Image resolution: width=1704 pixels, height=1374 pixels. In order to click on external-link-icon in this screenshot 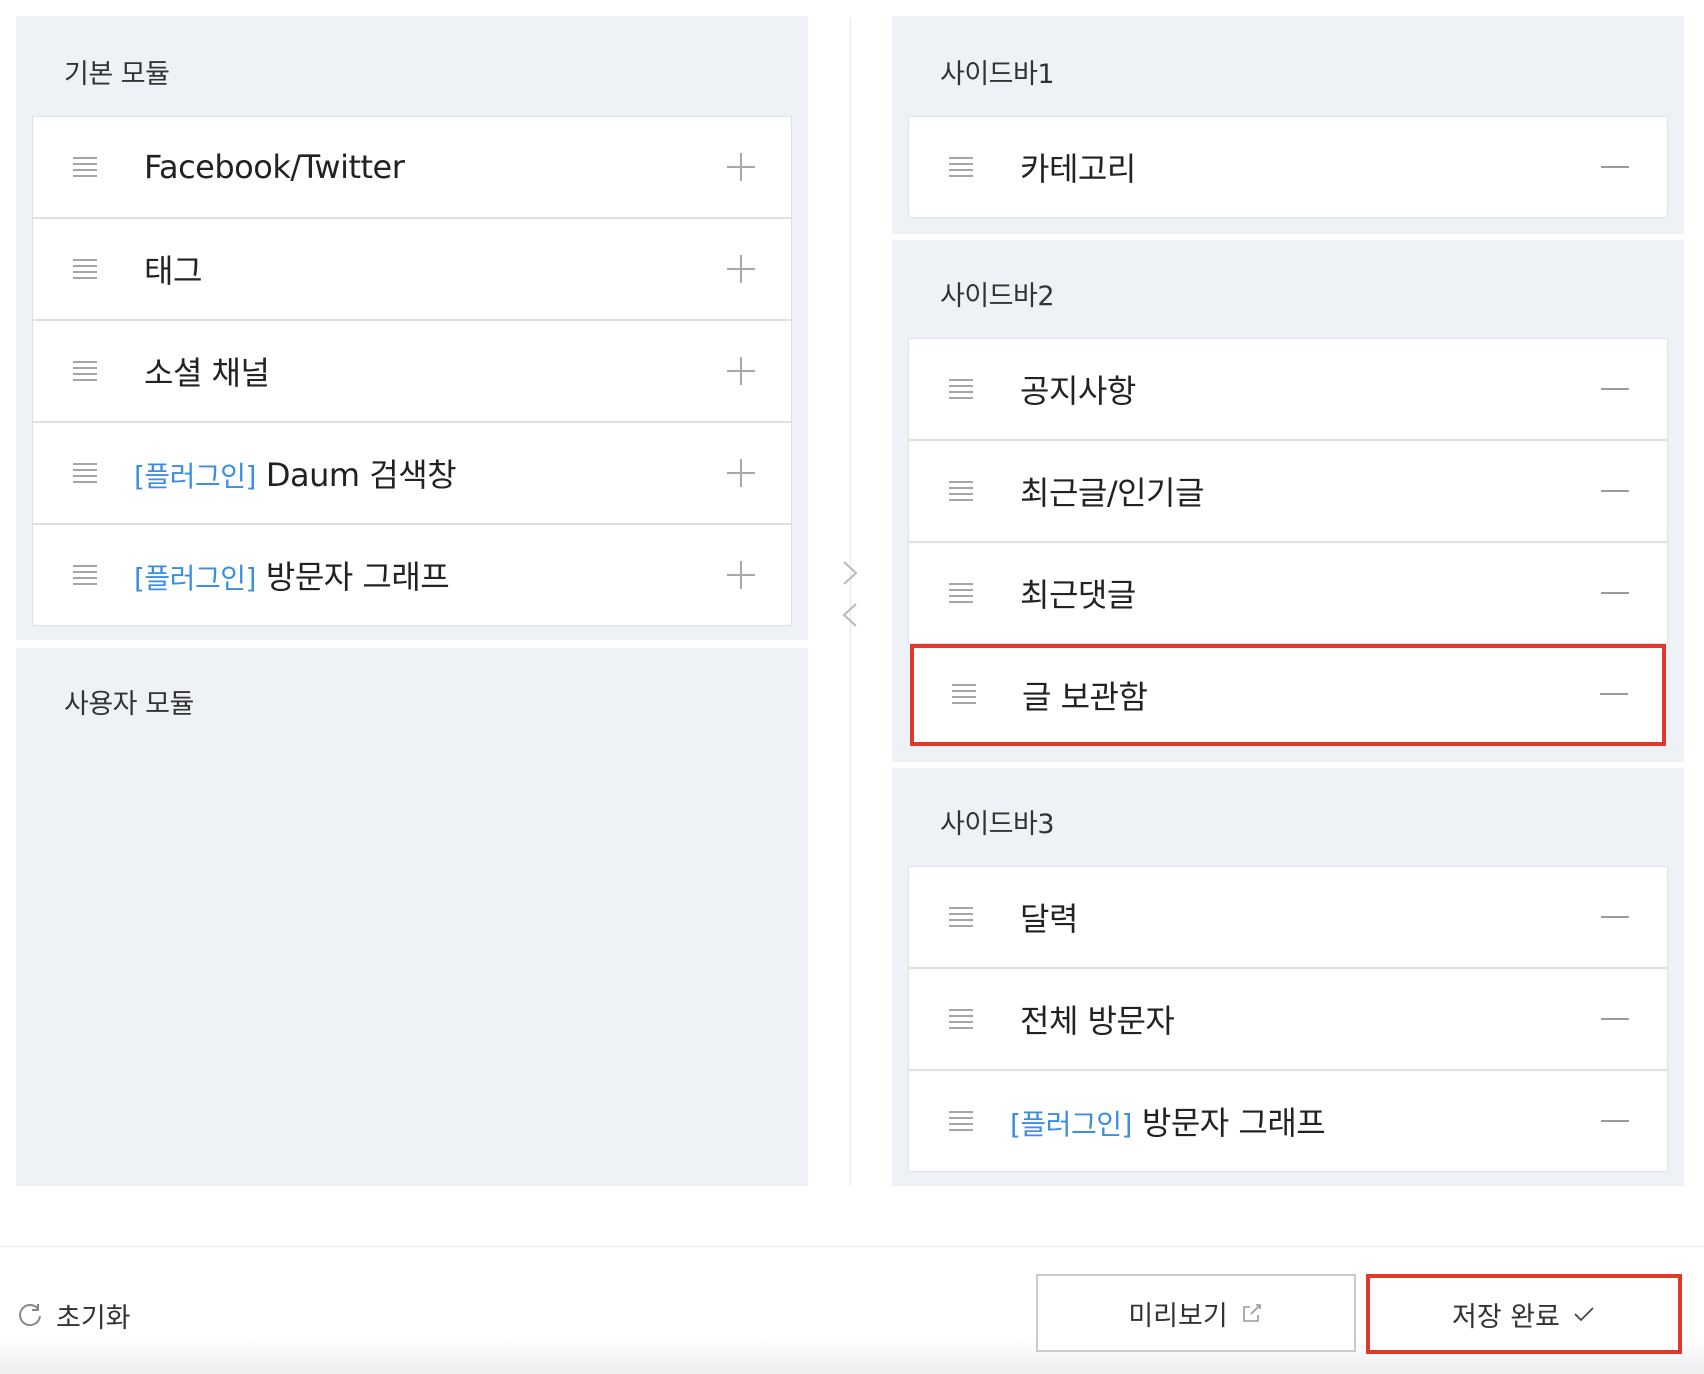, I will do `click(1251, 1313)`.